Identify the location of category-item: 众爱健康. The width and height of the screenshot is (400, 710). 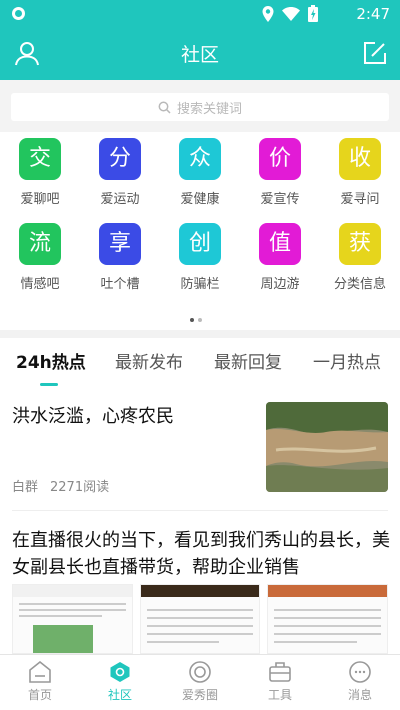
(200, 172).